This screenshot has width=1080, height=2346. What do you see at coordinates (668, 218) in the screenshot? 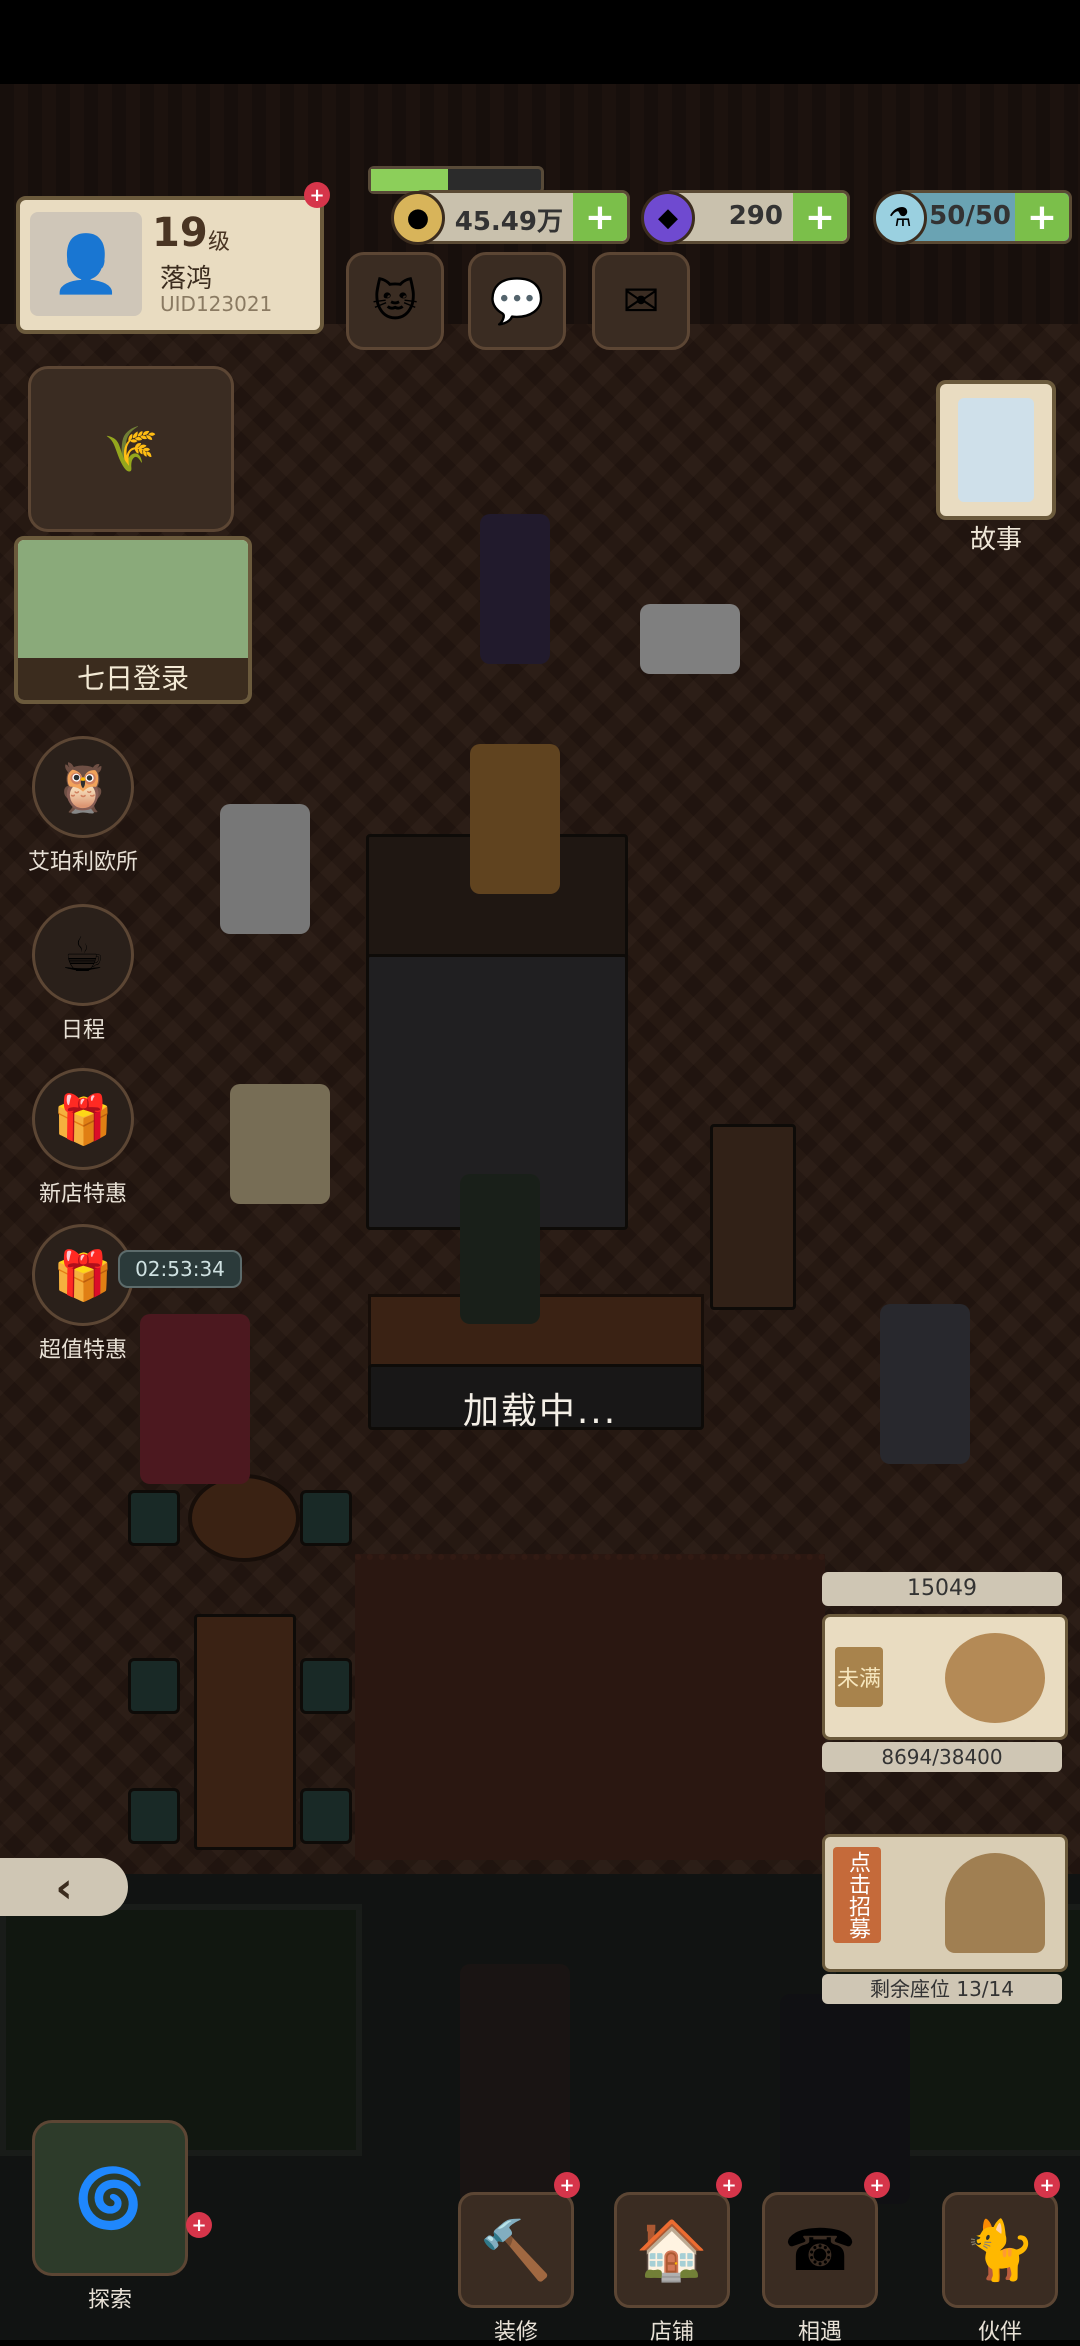
I see `gem-icon: ◆` at bounding box center [668, 218].